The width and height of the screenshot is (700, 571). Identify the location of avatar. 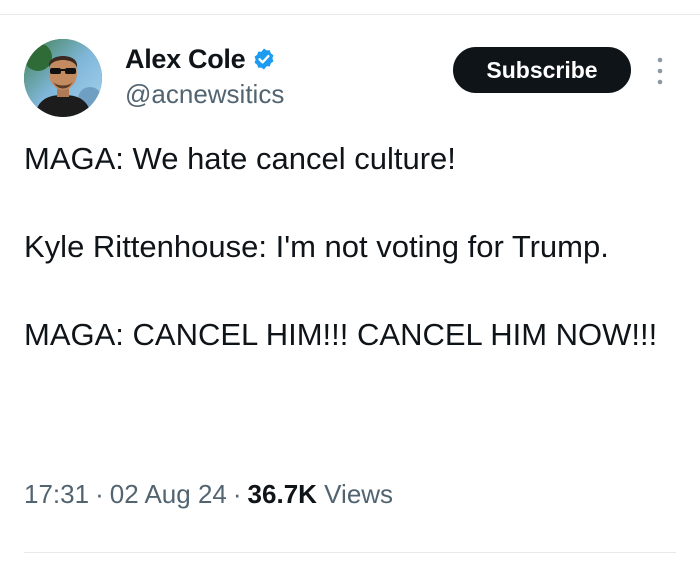
(63, 78).